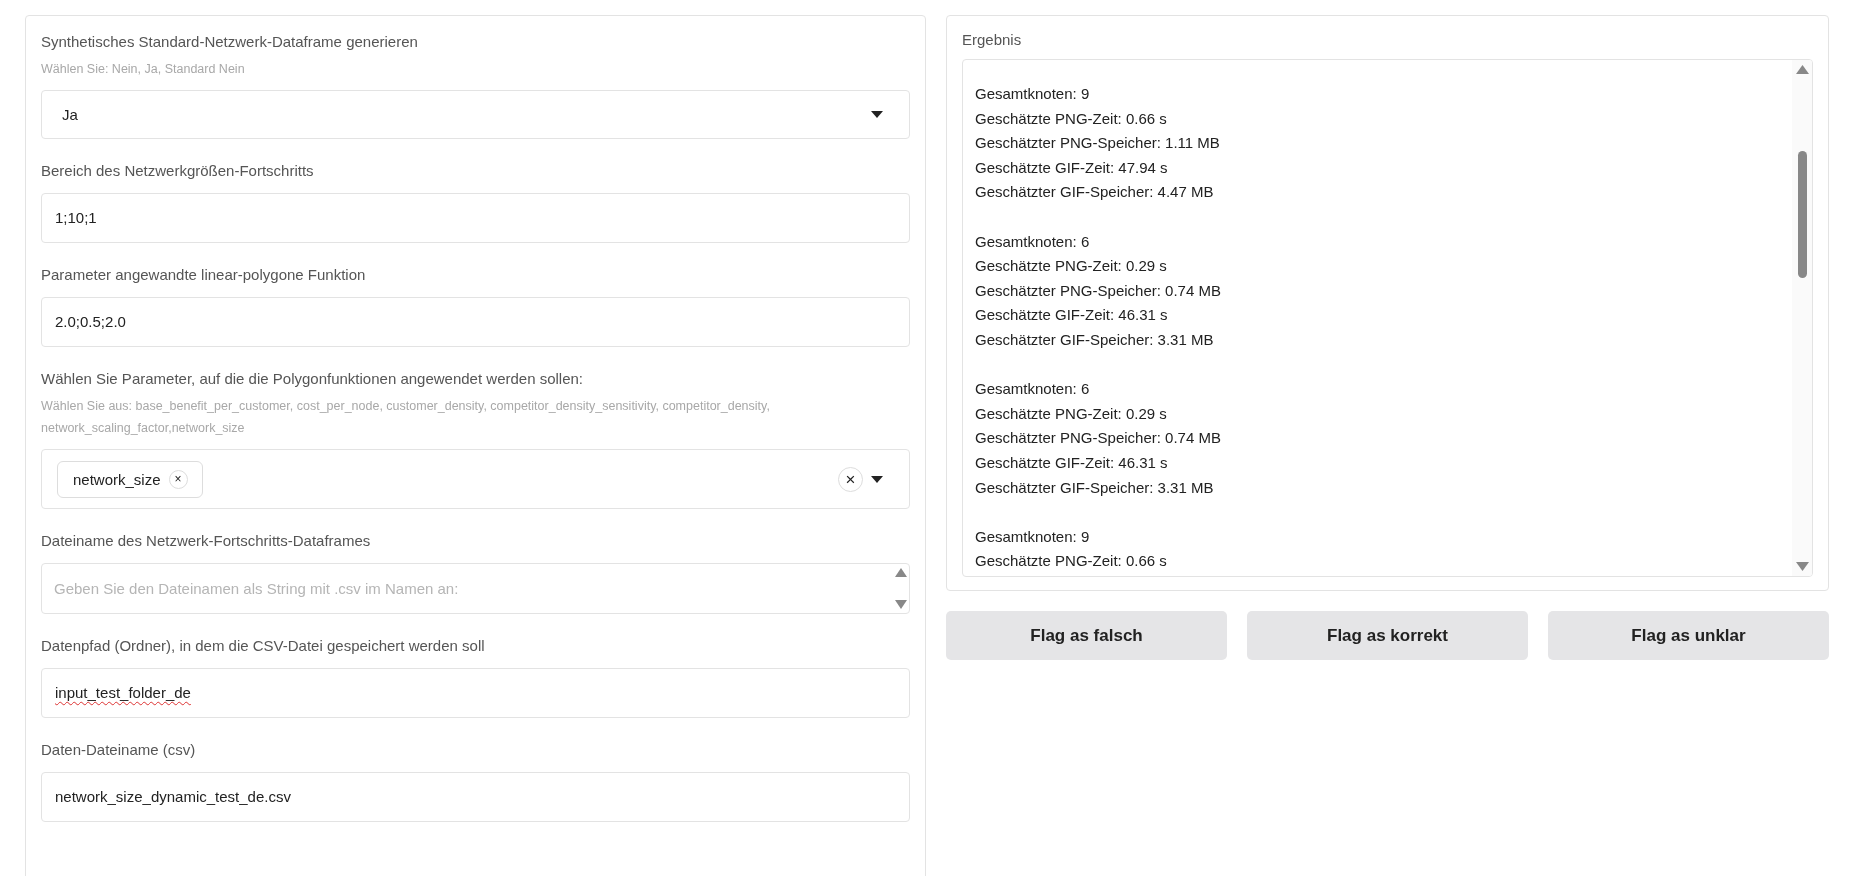 Image resolution: width=1873 pixels, height=876 pixels. Describe the element at coordinates (177, 171) in the screenshot. I see `field-label: Bereich des Netzwerkgrößen-Fortschritts` at that location.